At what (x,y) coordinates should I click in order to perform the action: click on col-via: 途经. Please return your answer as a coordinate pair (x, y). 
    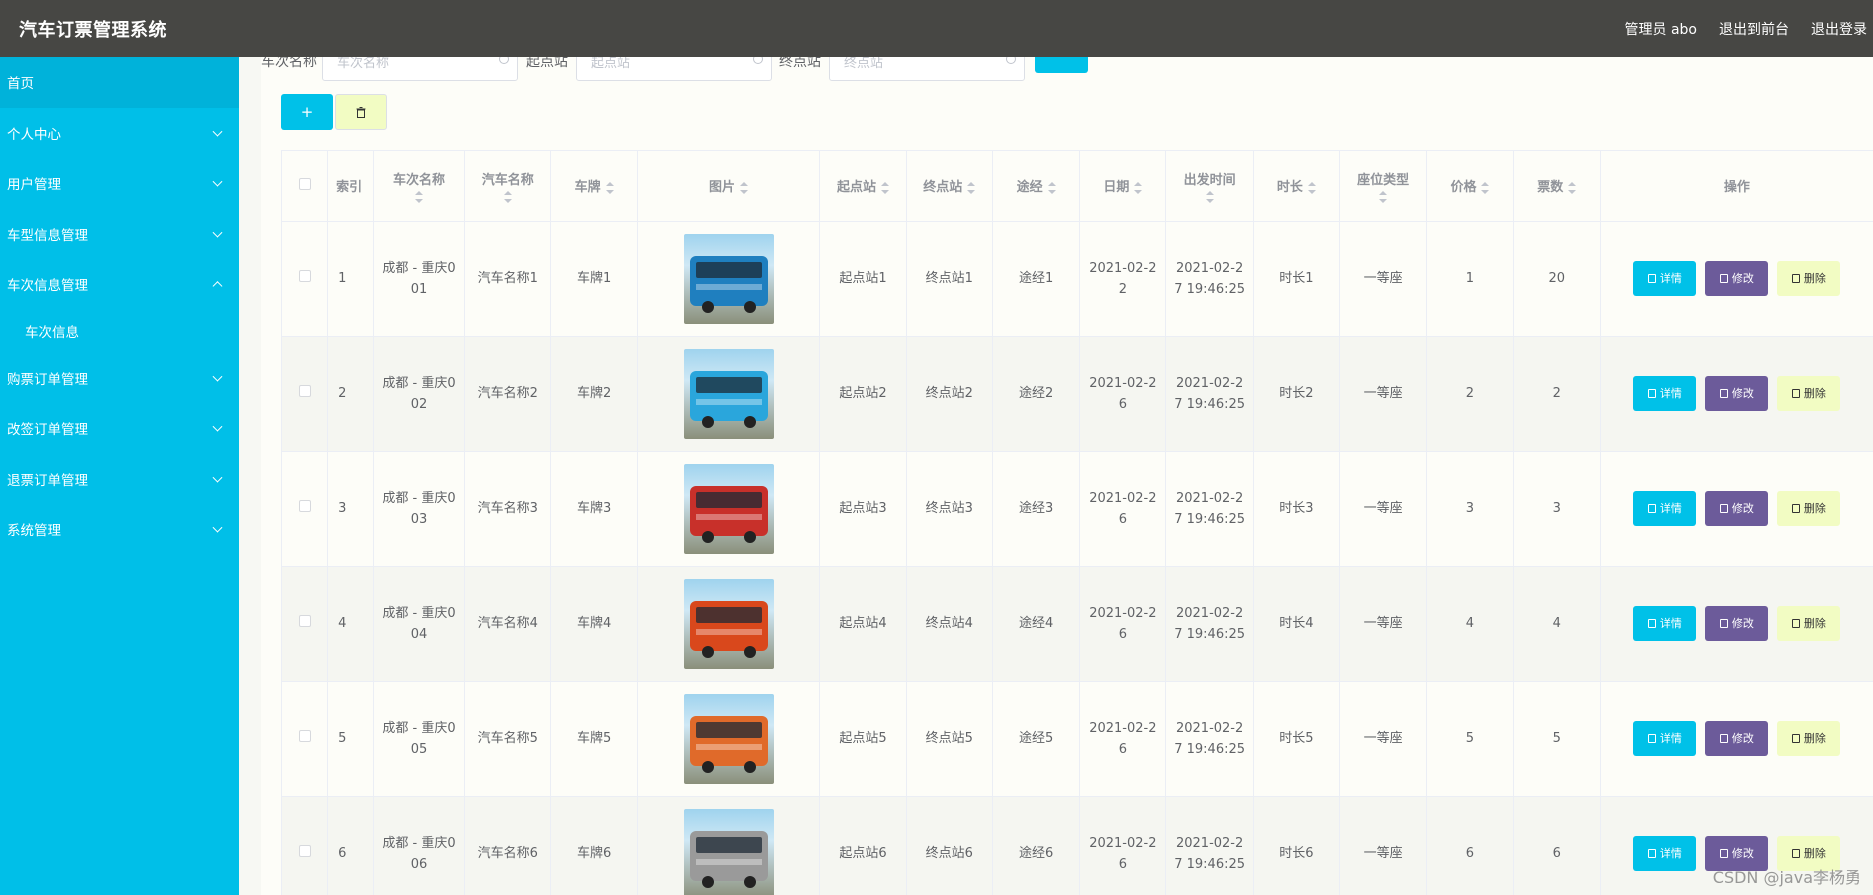
    Looking at the image, I should click on (1036, 186).